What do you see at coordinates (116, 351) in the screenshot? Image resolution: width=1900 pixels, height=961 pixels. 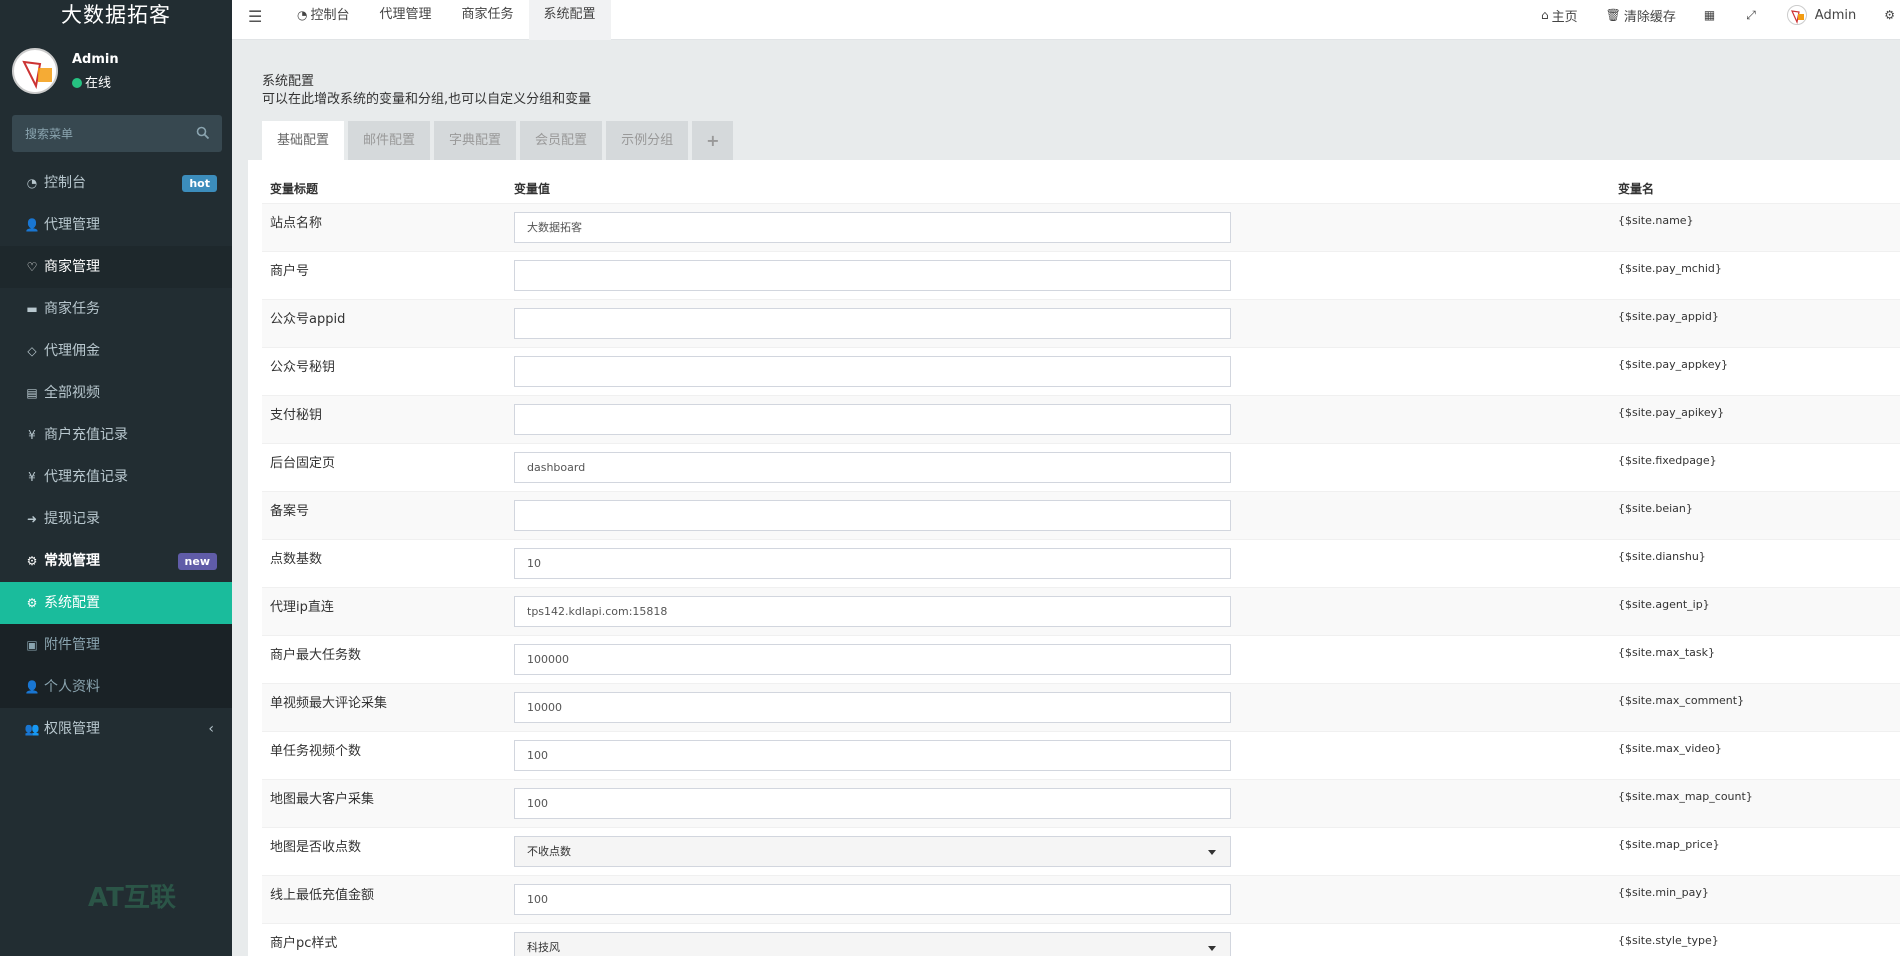 I see `sidebar-item-4: ◇ 代理佣金` at bounding box center [116, 351].